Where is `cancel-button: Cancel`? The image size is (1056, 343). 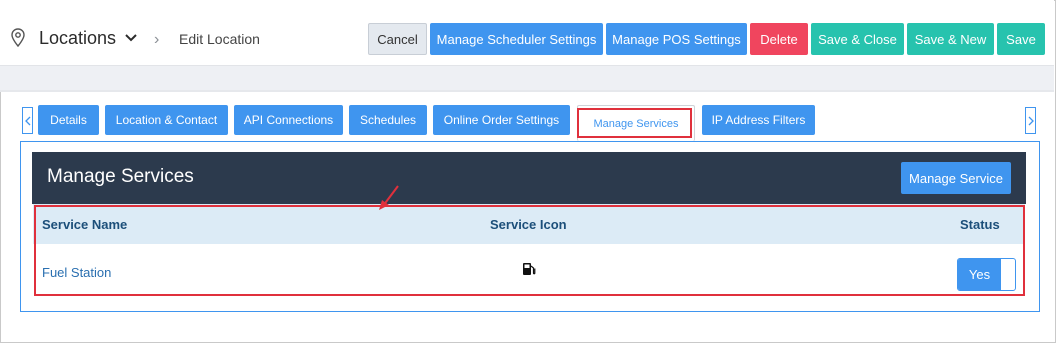
cancel-button: Cancel is located at coordinates (397, 39).